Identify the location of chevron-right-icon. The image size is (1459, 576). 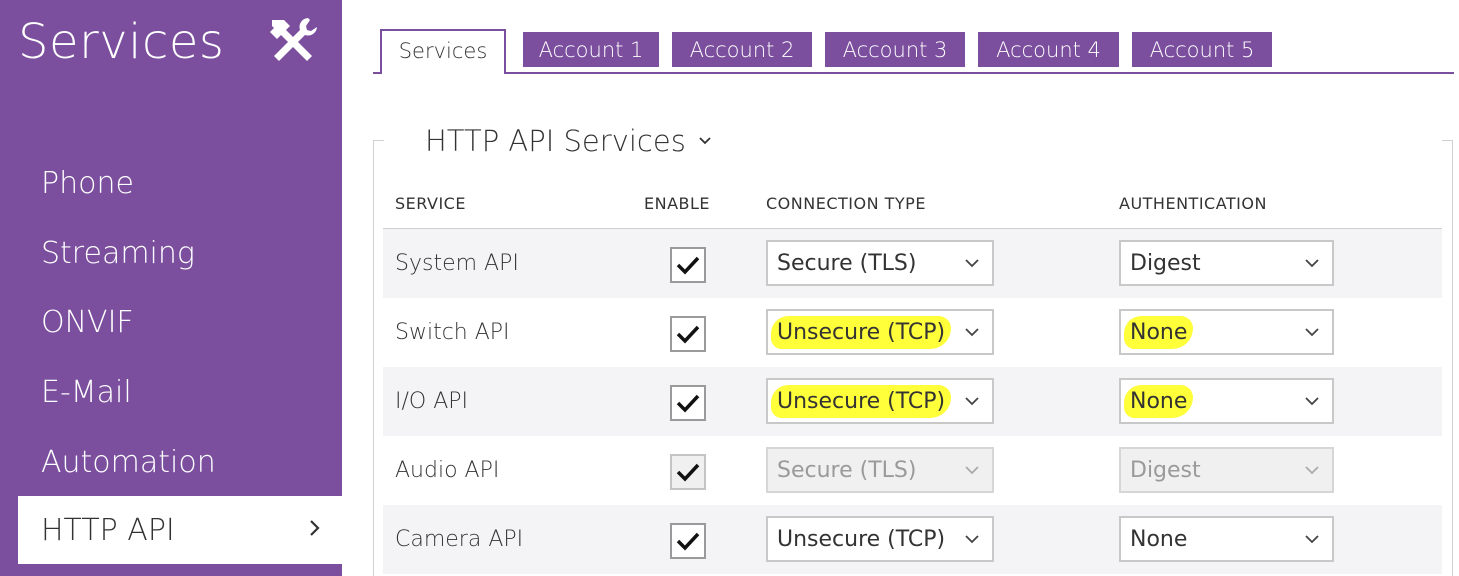
(315, 528).